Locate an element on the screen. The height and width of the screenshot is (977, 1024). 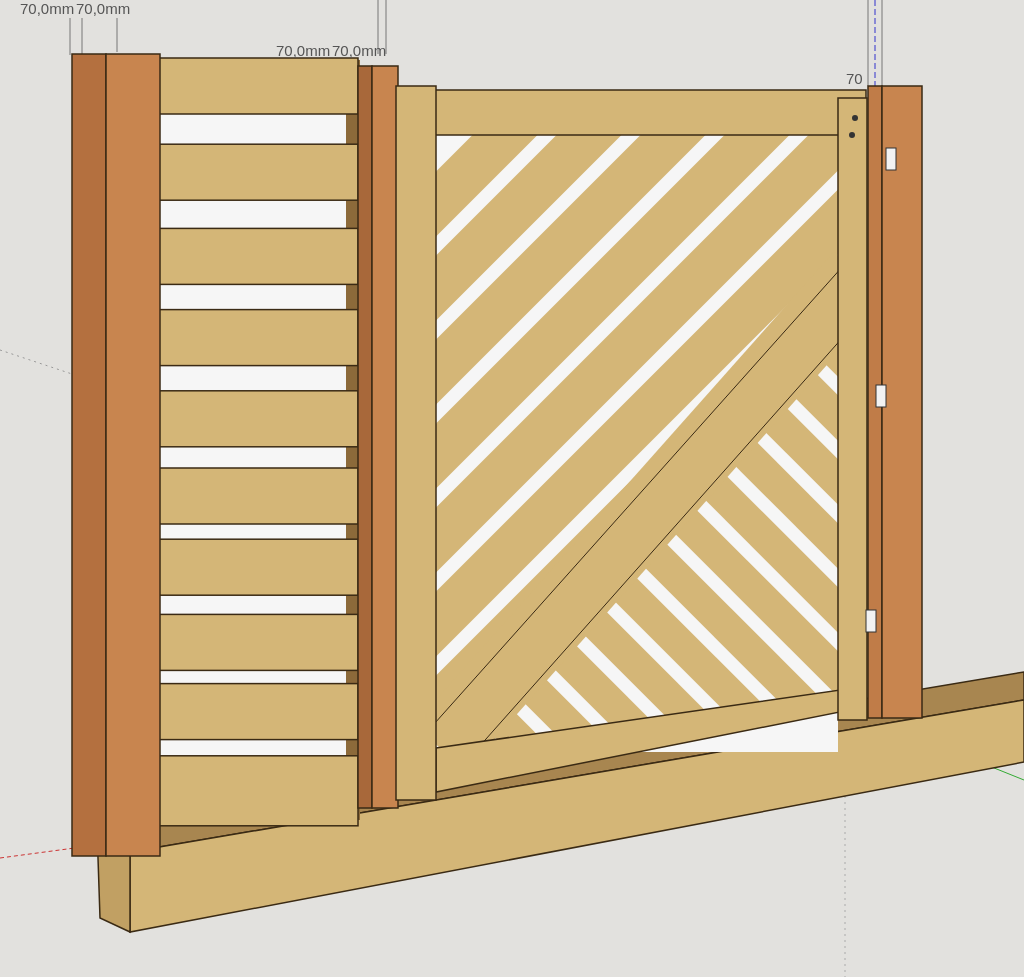
dimension-label: 70 is located at coordinates (854, 78).